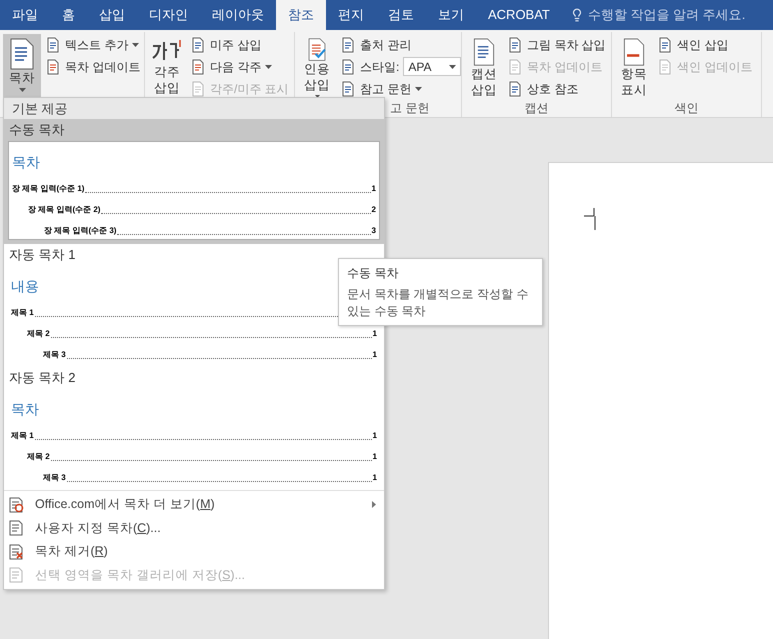 This screenshot has width=773, height=639. I want to click on ribbon-tab: 편지, so click(351, 15).